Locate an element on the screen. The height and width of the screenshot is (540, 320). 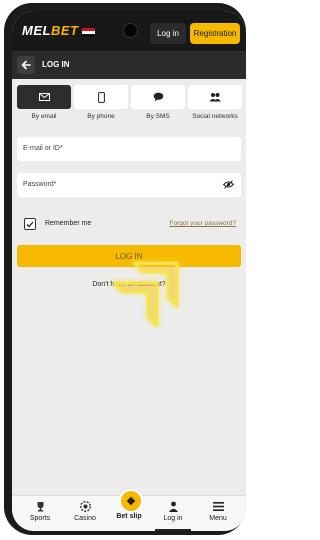
bottom-navigation: Sports Casino Bet slip Log in Menu is located at coordinates (129, 510).